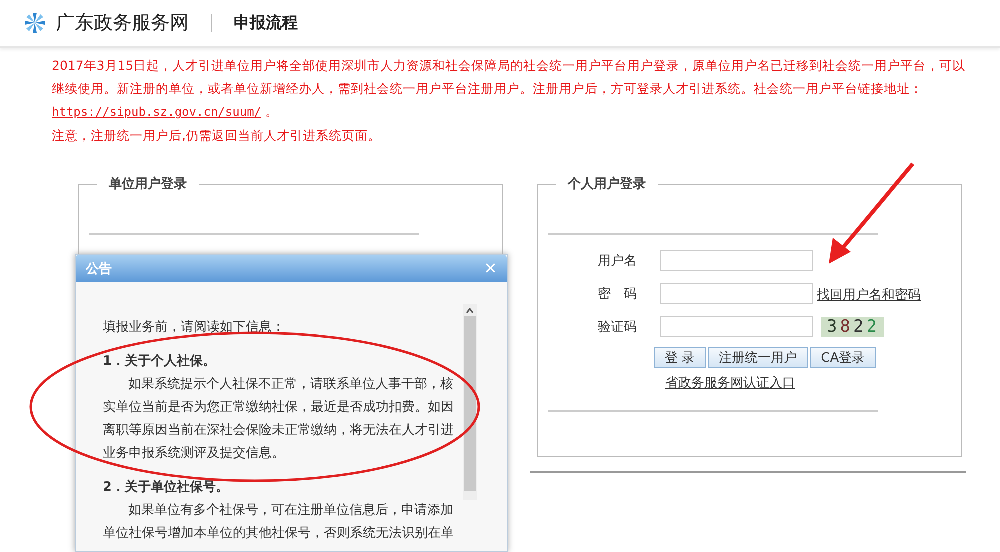  I want to click on section-heading: 1．关于个人社保。, so click(160, 361).